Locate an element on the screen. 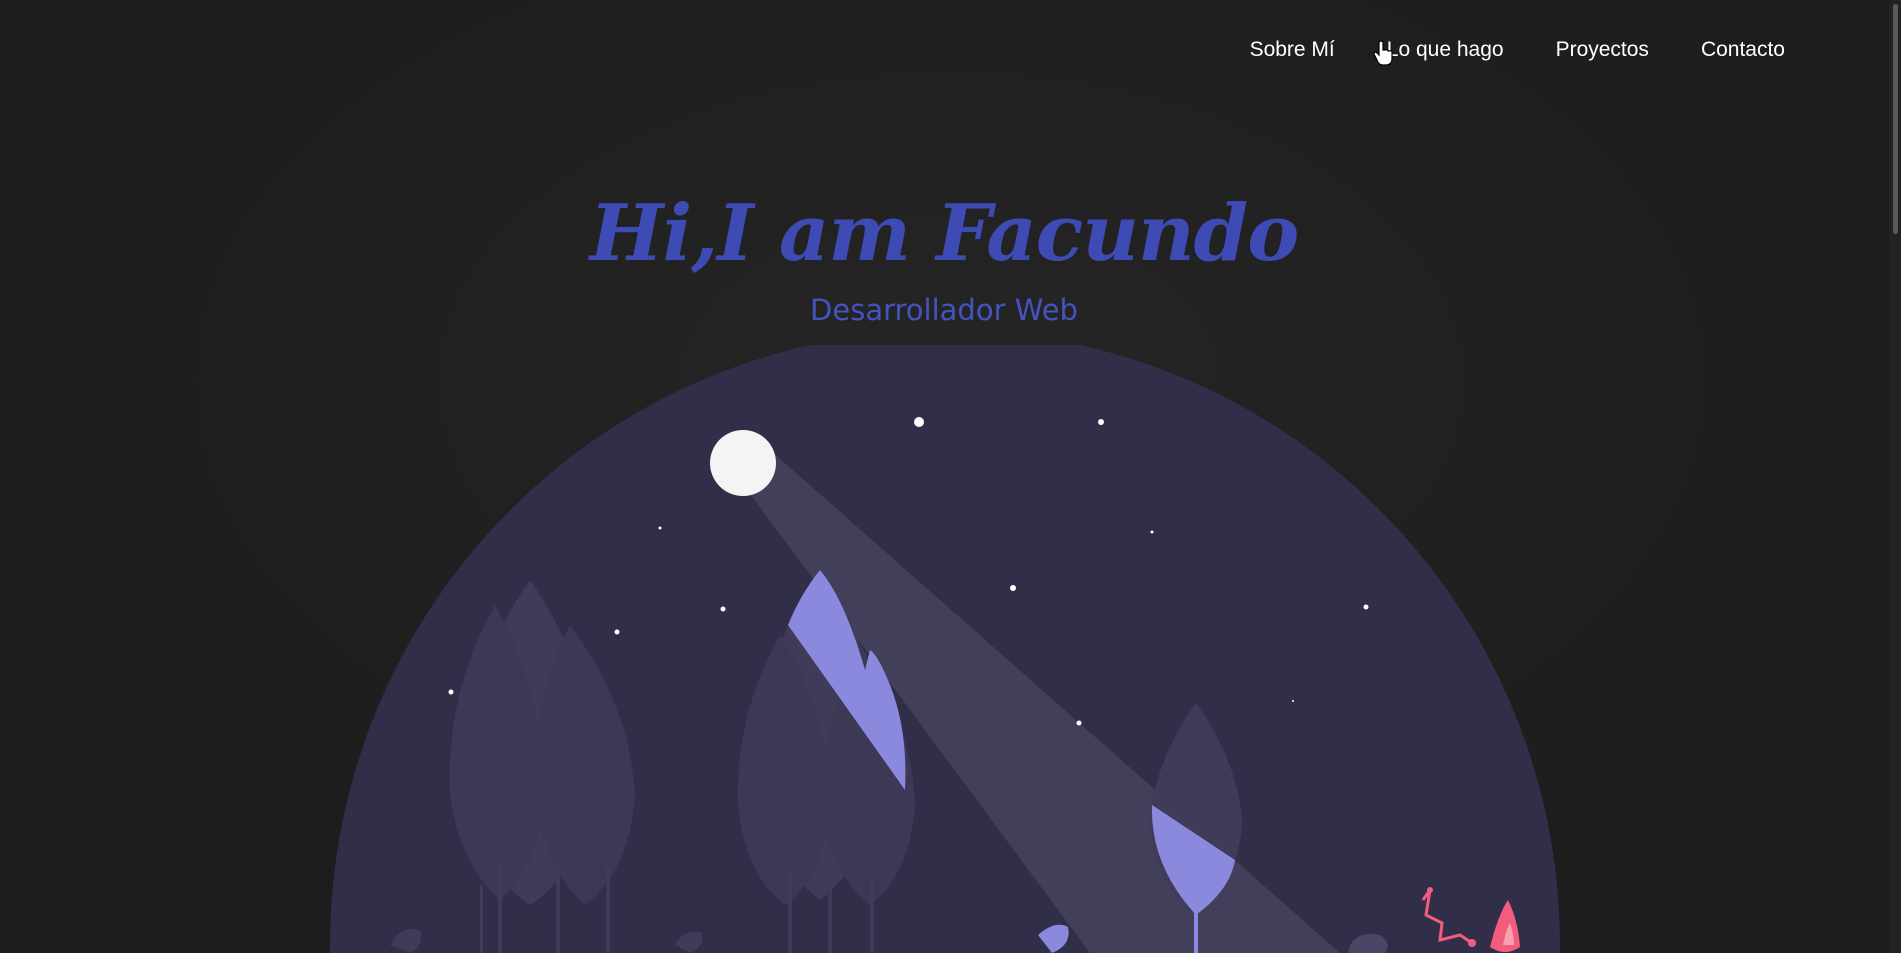  page-scrollbar is located at coordinates (1895, 476).